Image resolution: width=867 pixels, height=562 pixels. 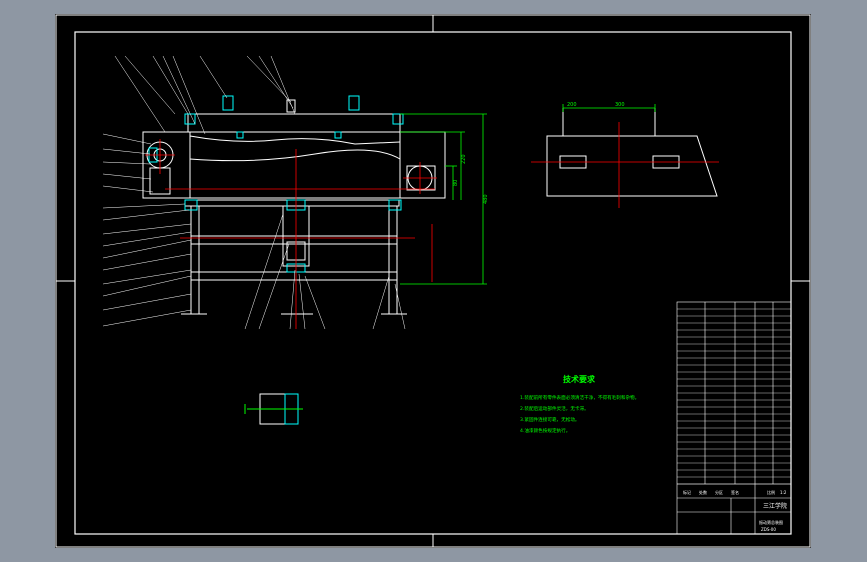 What do you see at coordinates (775, 506) in the screenshot?
I see `title-school: 三江学院` at bounding box center [775, 506].